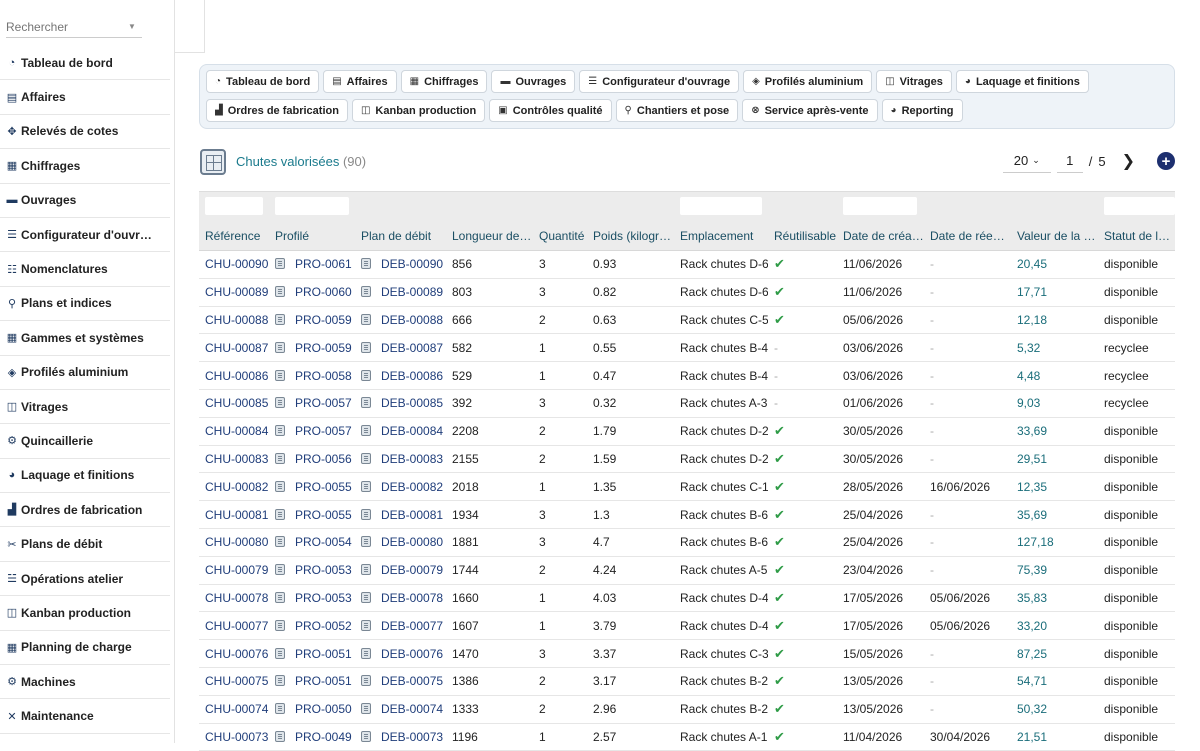  I want to click on profile-cell: PRO-0057, so click(312, 431).